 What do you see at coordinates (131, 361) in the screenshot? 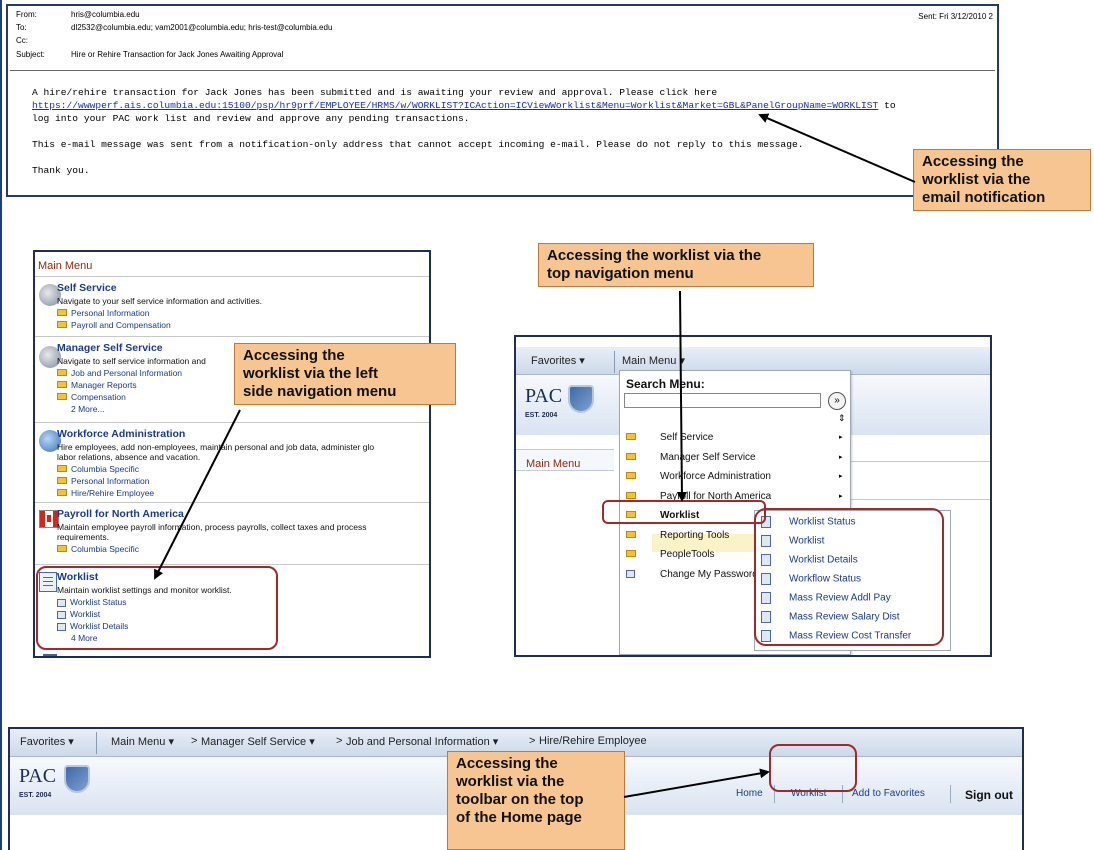
I see `left-manager-desc: Navigate to self service information and` at bounding box center [131, 361].